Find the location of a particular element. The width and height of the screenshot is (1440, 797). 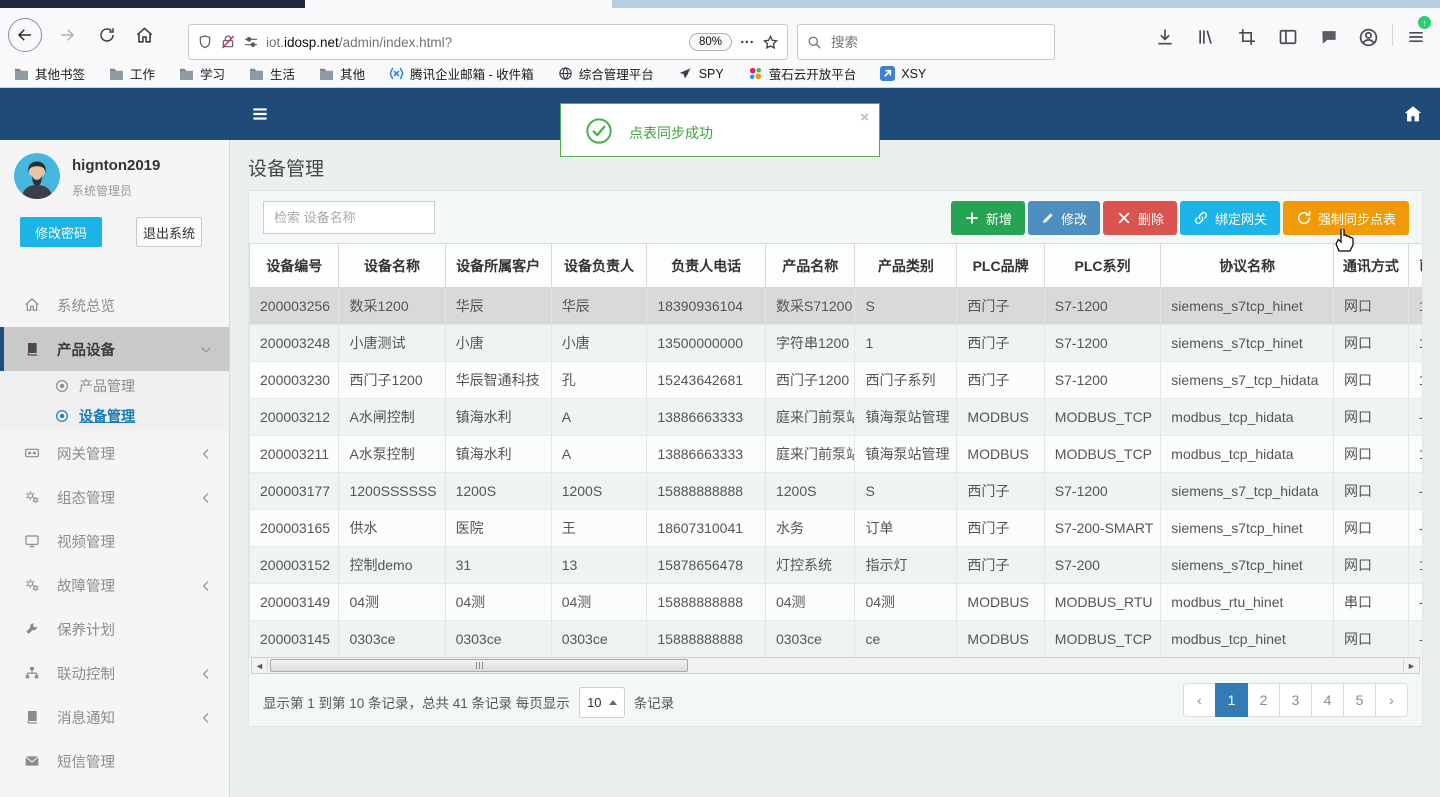

table-cell: 镇海泵站管理 is located at coordinates (906, 417).